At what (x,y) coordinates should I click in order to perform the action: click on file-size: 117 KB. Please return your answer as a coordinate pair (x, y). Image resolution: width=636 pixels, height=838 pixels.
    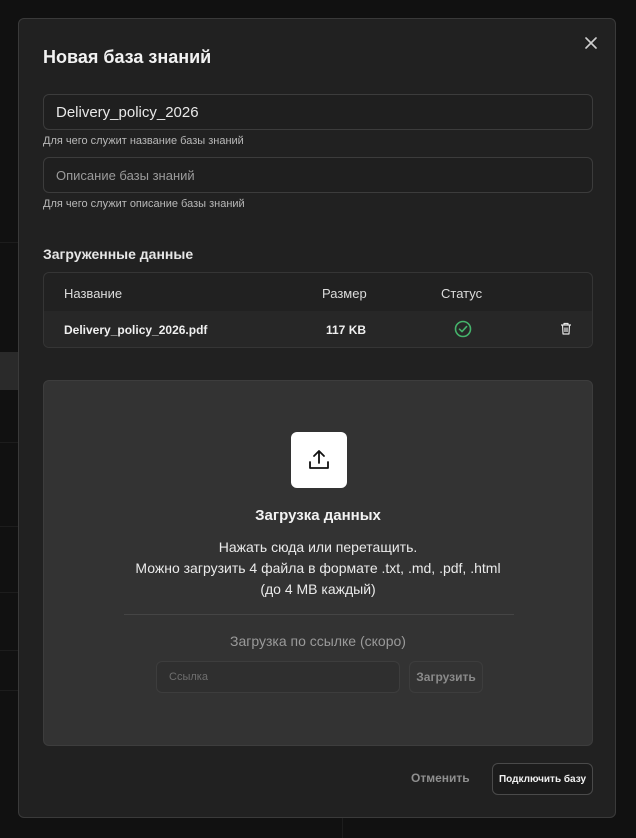
    Looking at the image, I should click on (346, 330).